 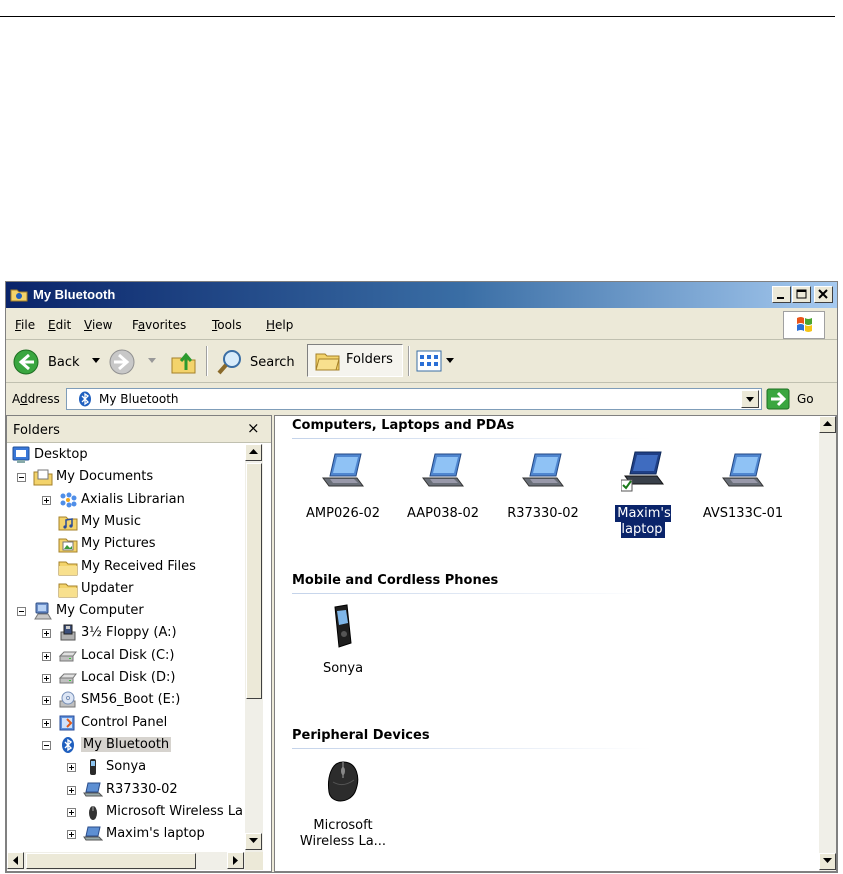 What do you see at coordinates (229, 362) in the screenshot?
I see `search-icon` at bounding box center [229, 362].